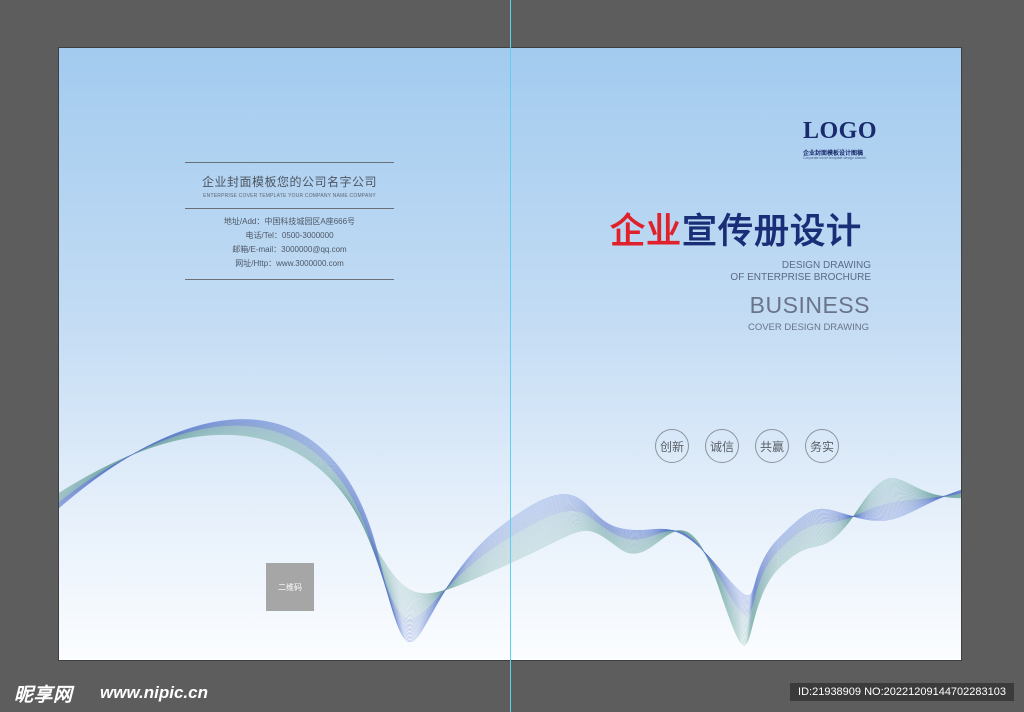  Describe the element at coordinates (772, 231) in the screenshot. I see `headline-blue: 宣传册设计` at that location.